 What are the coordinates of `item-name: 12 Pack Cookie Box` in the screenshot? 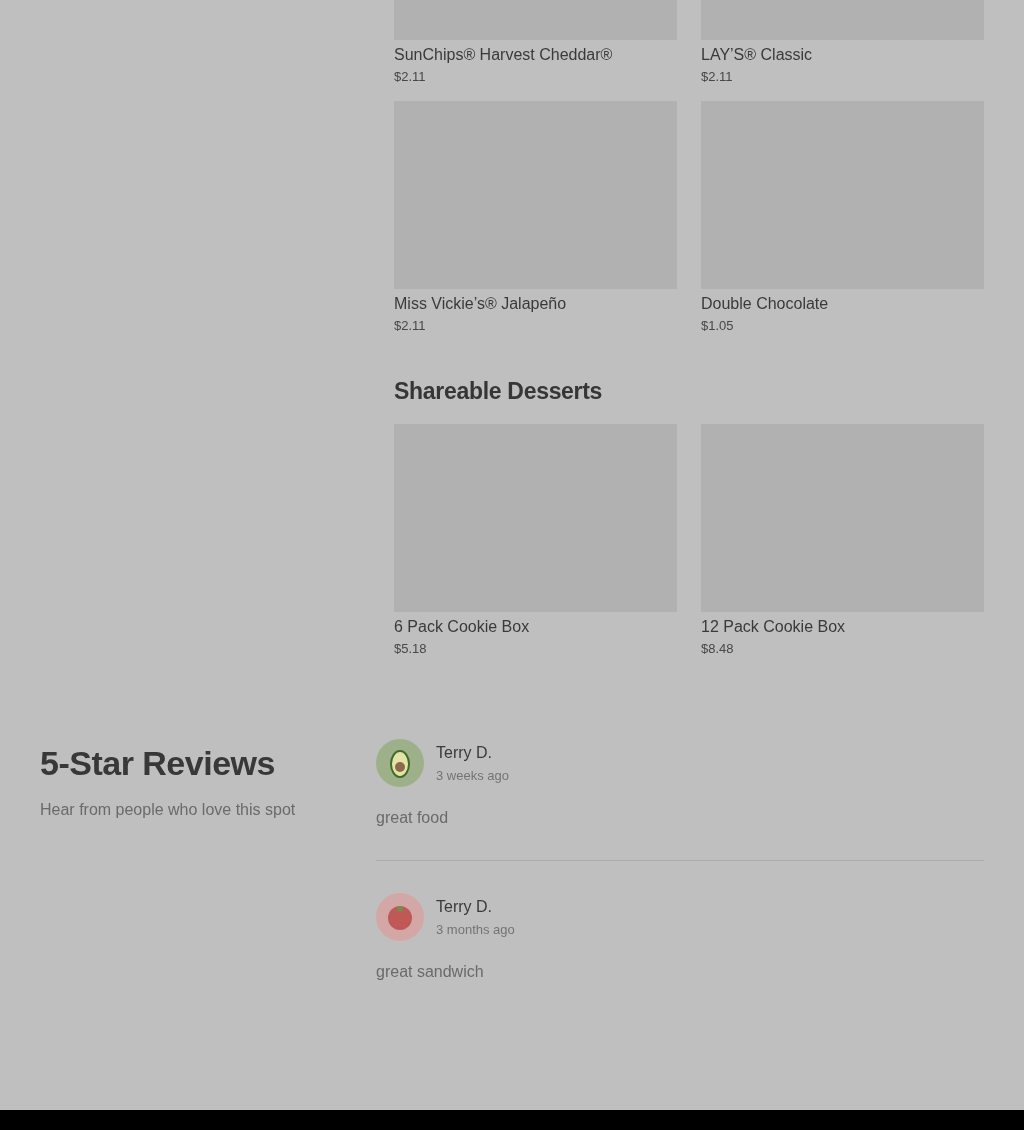 It's located at (842, 627).